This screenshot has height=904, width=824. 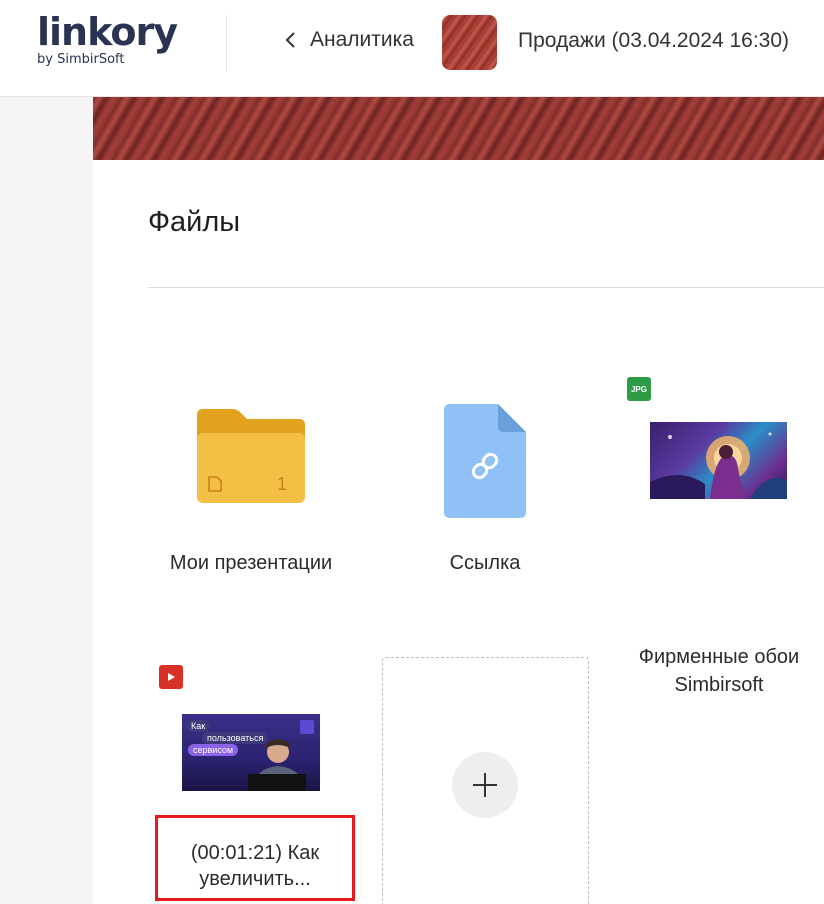 What do you see at coordinates (171, 677) in the screenshot?
I see `youtube-badge-icon` at bounding box center [171, 677].